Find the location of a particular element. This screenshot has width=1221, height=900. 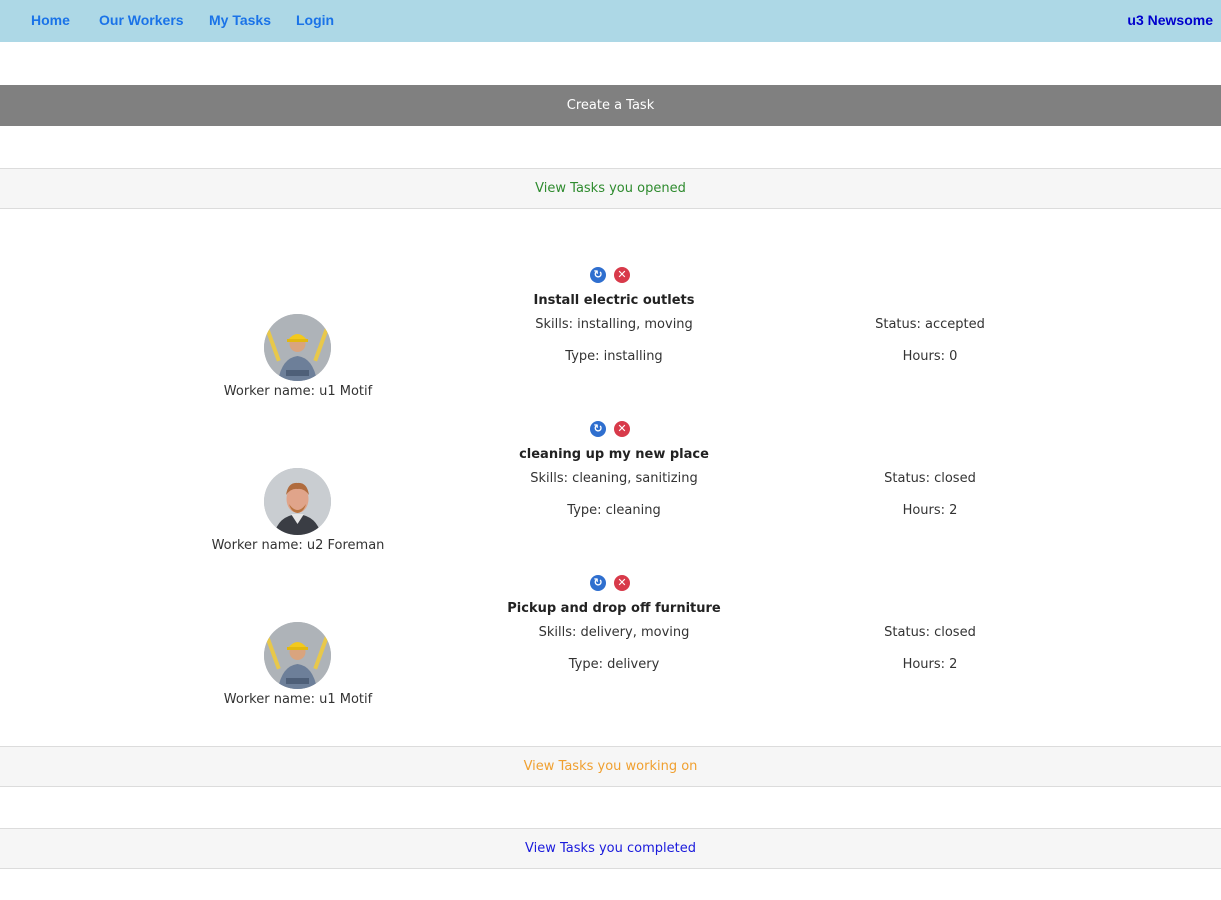

nav-our-workers-link: Our Workers is located at coordinates (141, 20).